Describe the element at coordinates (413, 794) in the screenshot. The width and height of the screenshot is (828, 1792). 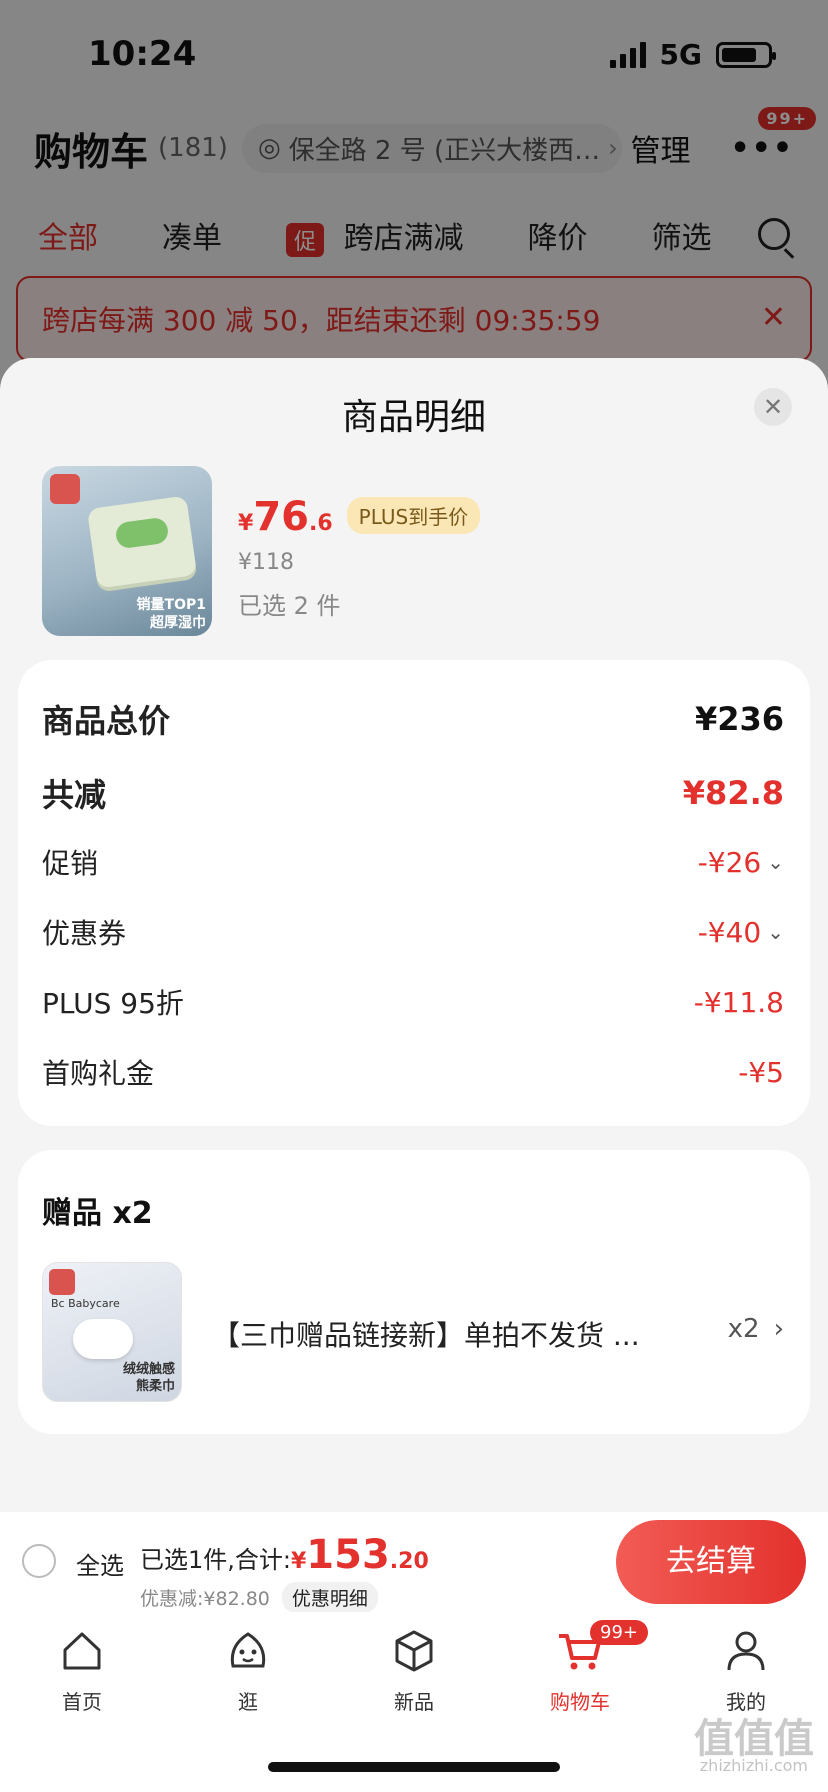
I see `total-reduce-row: 共减 ¥82.8` at that location.